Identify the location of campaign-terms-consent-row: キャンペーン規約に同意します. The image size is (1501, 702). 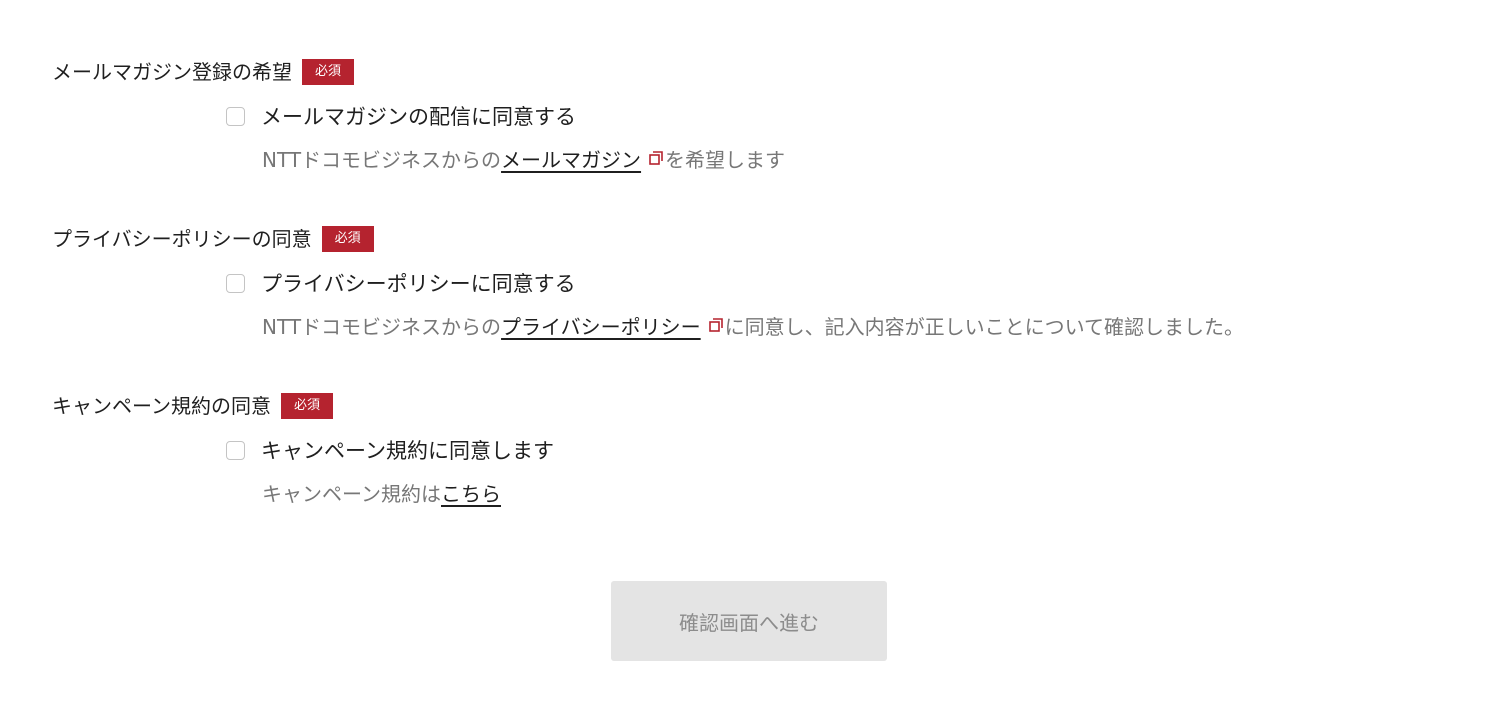
(390, 450).